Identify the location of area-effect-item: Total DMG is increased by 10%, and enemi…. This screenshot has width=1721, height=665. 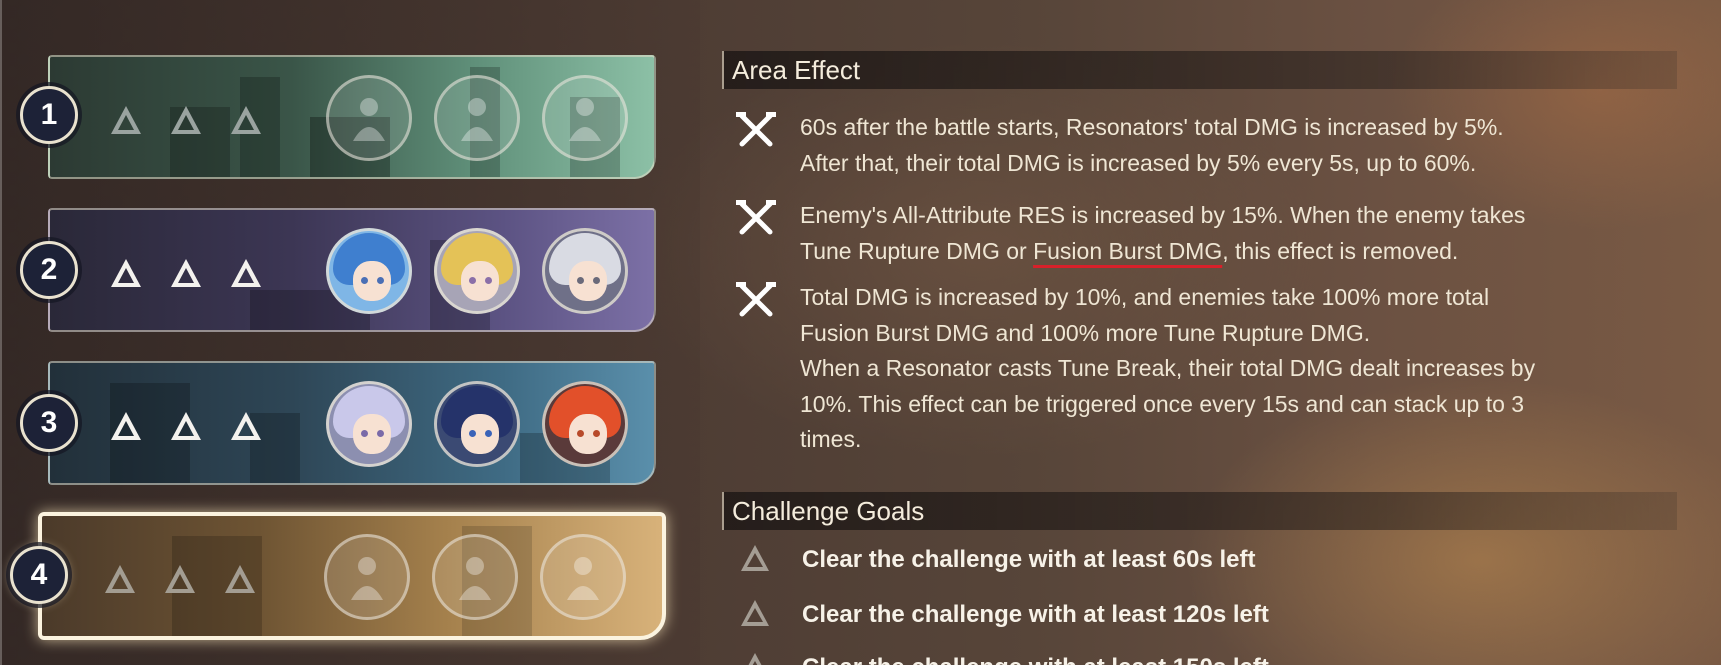
(1194, 370).